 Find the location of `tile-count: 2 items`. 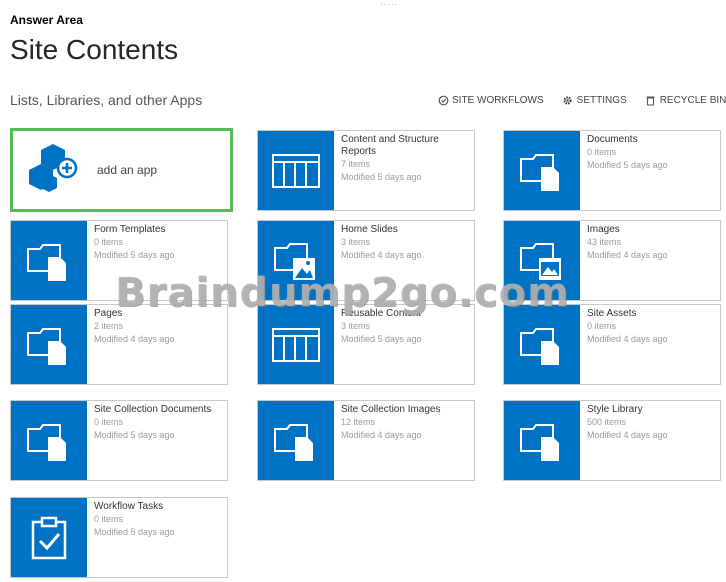

tile-count: 2 items is located at coordinates (109, 326).